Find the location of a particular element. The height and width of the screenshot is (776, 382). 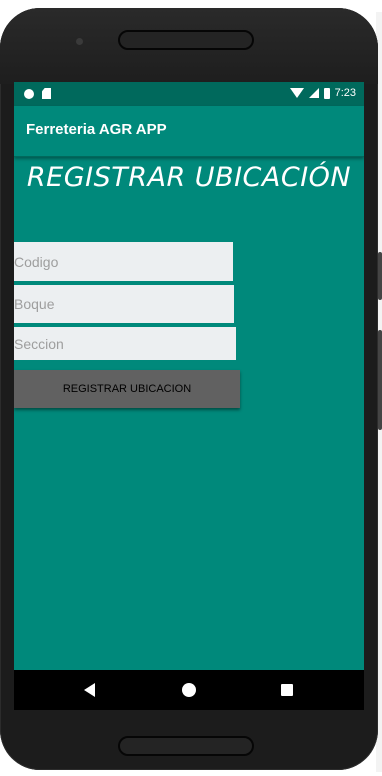

power-button is located at coordinates (380, 276).